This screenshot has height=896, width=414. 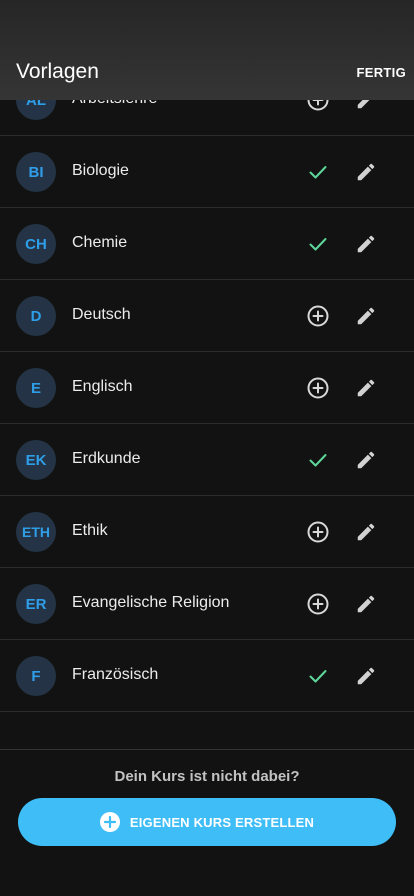 What do you see at coordinates (109, 822) in the screenshot?
I see `plus-circle-icon` at bounding box center [109, 822].